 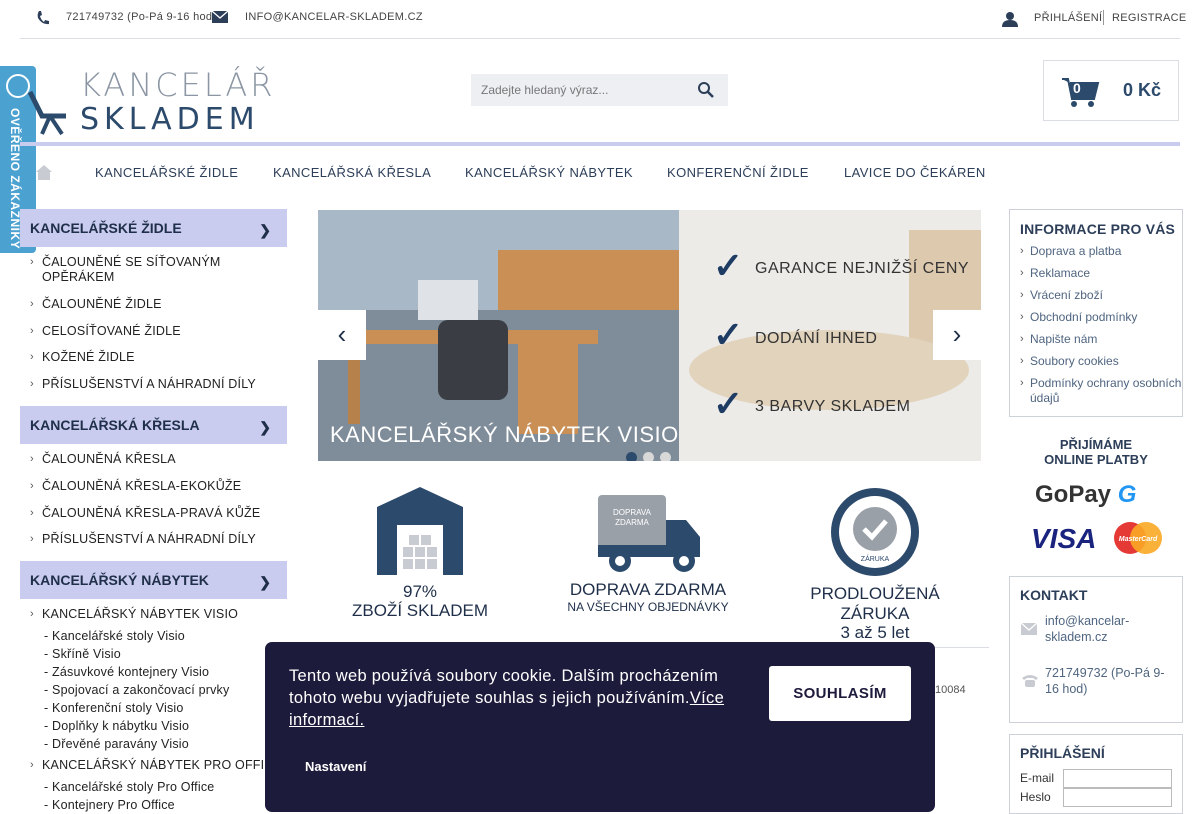 I want to click on subcategory-item: › ČALOUNĚNÁ KŘESLA-EKOKŮŽE, so click(x=153, y=486).